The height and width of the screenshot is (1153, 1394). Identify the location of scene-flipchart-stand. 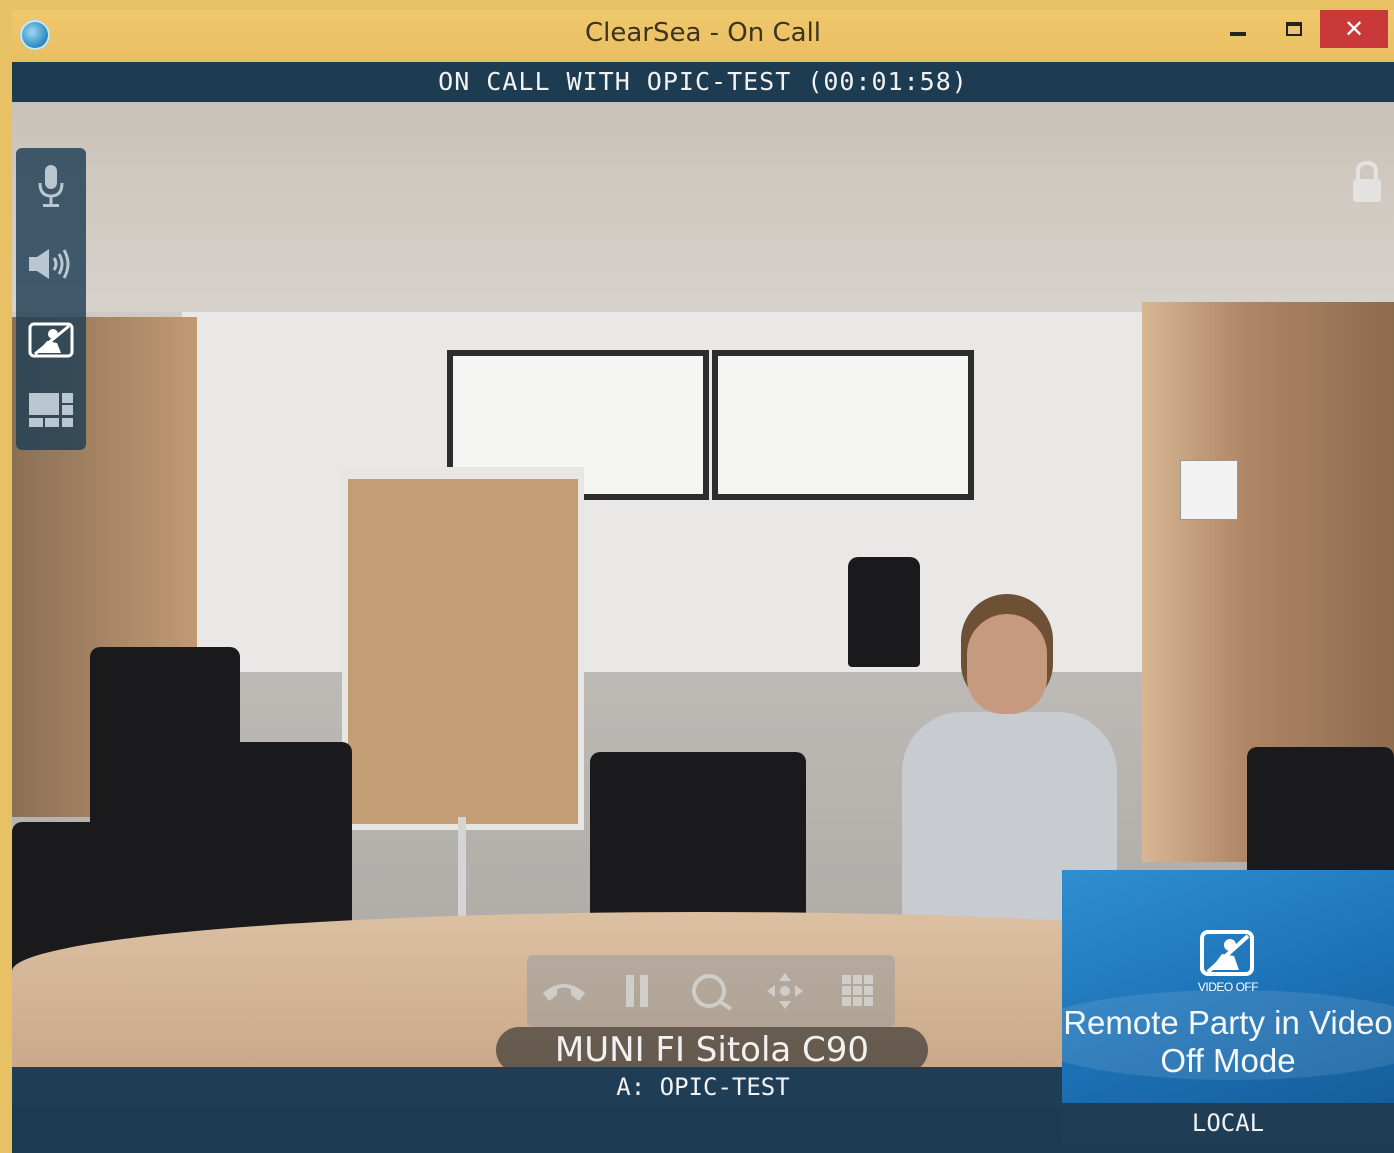
(462, 872).